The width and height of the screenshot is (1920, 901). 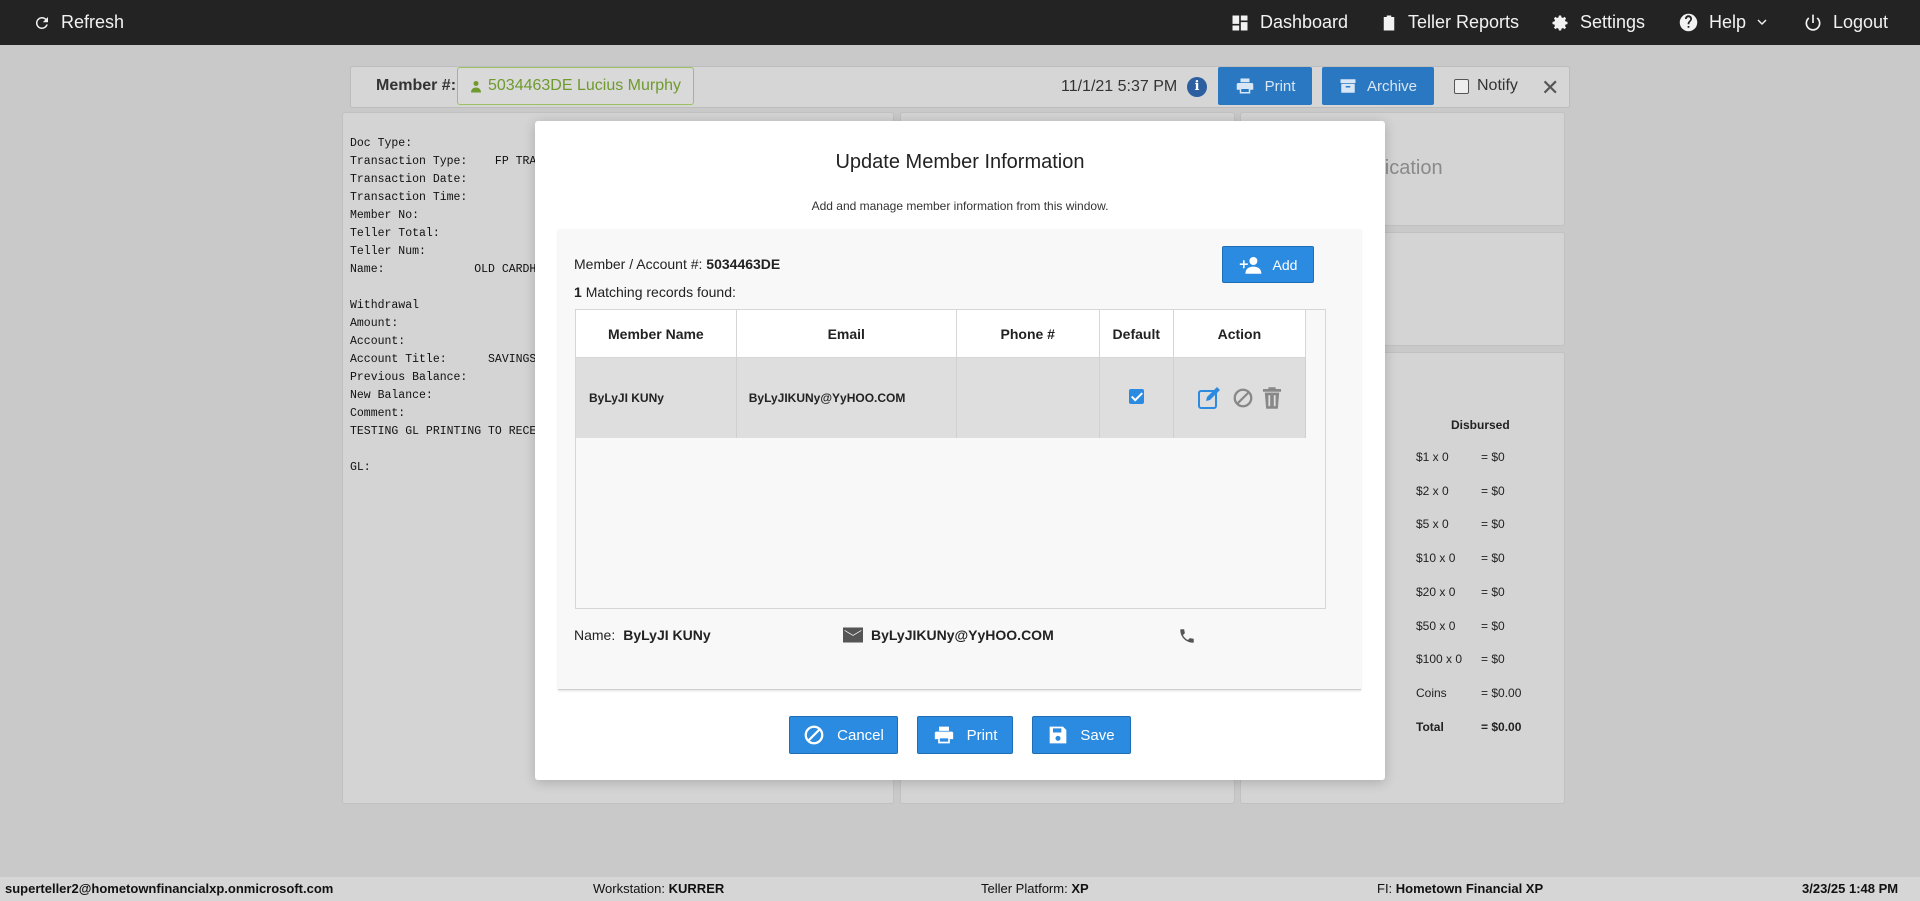 I want to click on add-member-button: Add, so click(x=1268, y=264).